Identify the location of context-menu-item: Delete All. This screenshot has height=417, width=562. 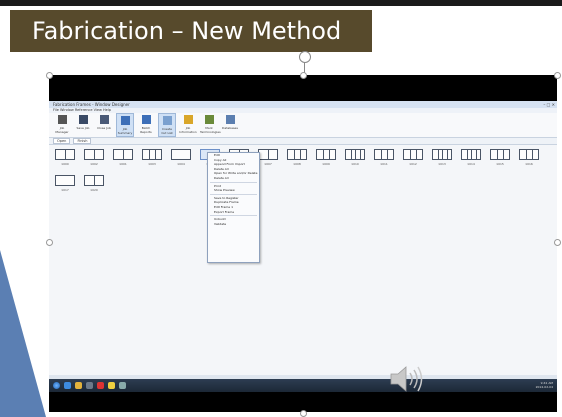
(233, 178).